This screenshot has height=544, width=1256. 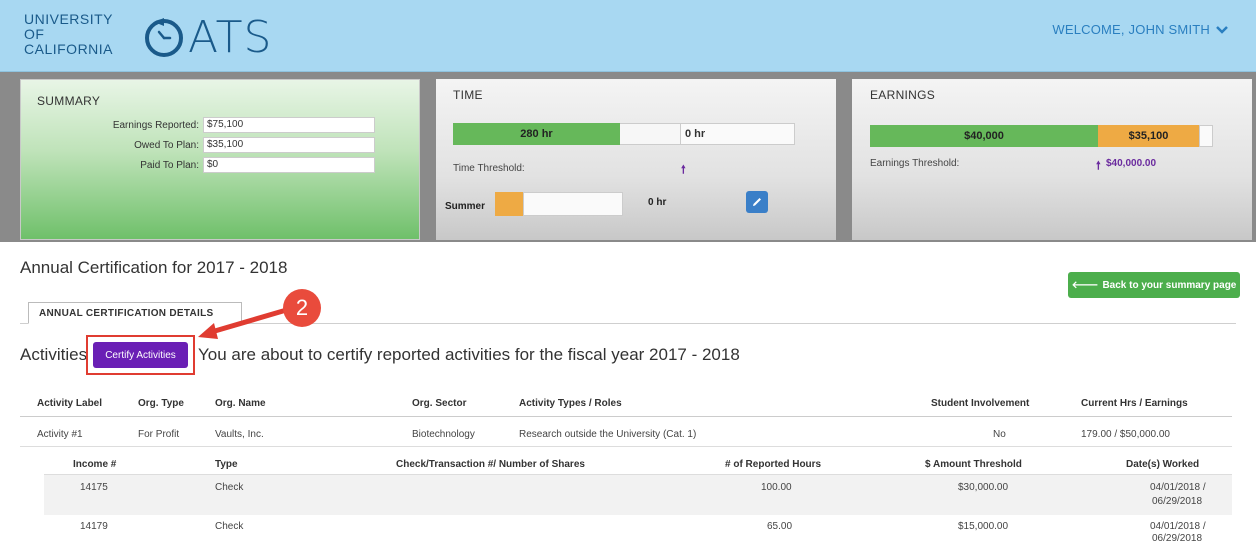 I want to click on summary-row-owed: Owed To Plan: $35,100, so click(x=231, y=145).